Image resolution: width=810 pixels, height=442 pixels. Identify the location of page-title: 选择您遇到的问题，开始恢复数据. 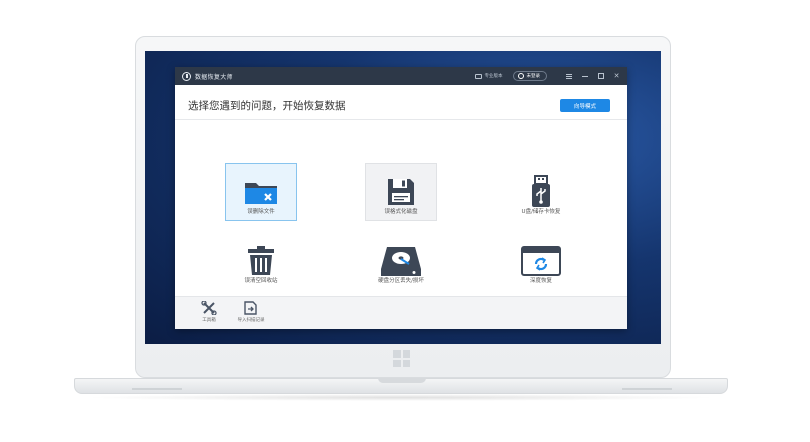
(267, 106).